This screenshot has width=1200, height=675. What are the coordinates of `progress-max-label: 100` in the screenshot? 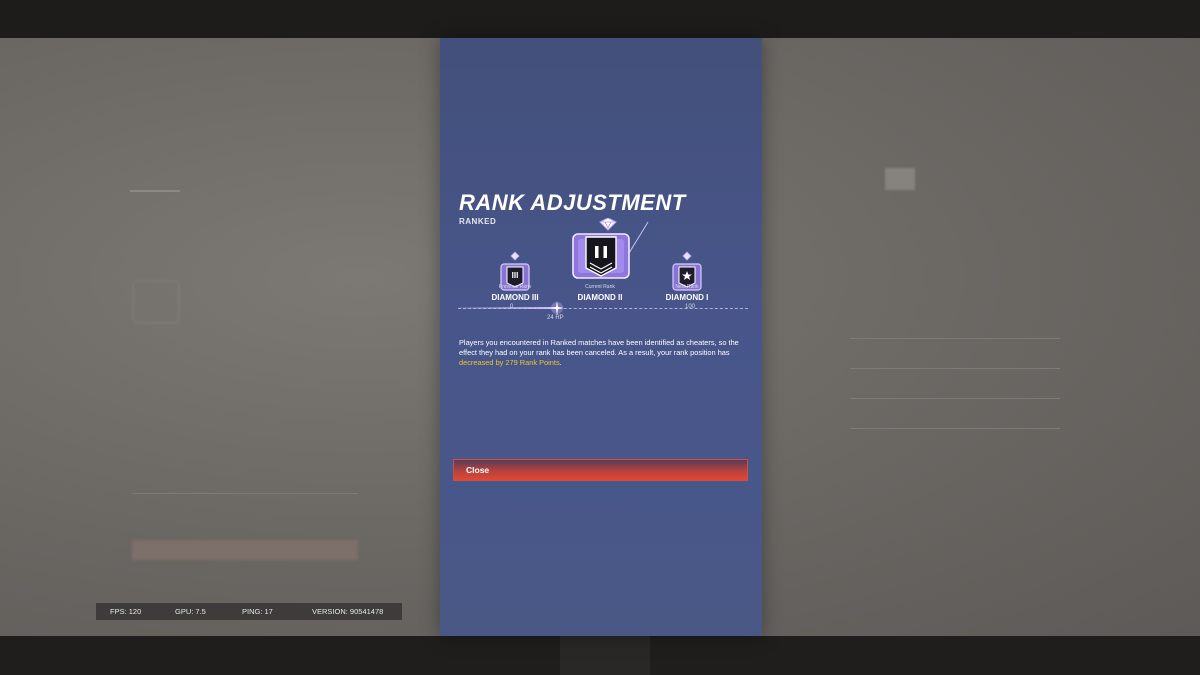 It's located at (690, 307).